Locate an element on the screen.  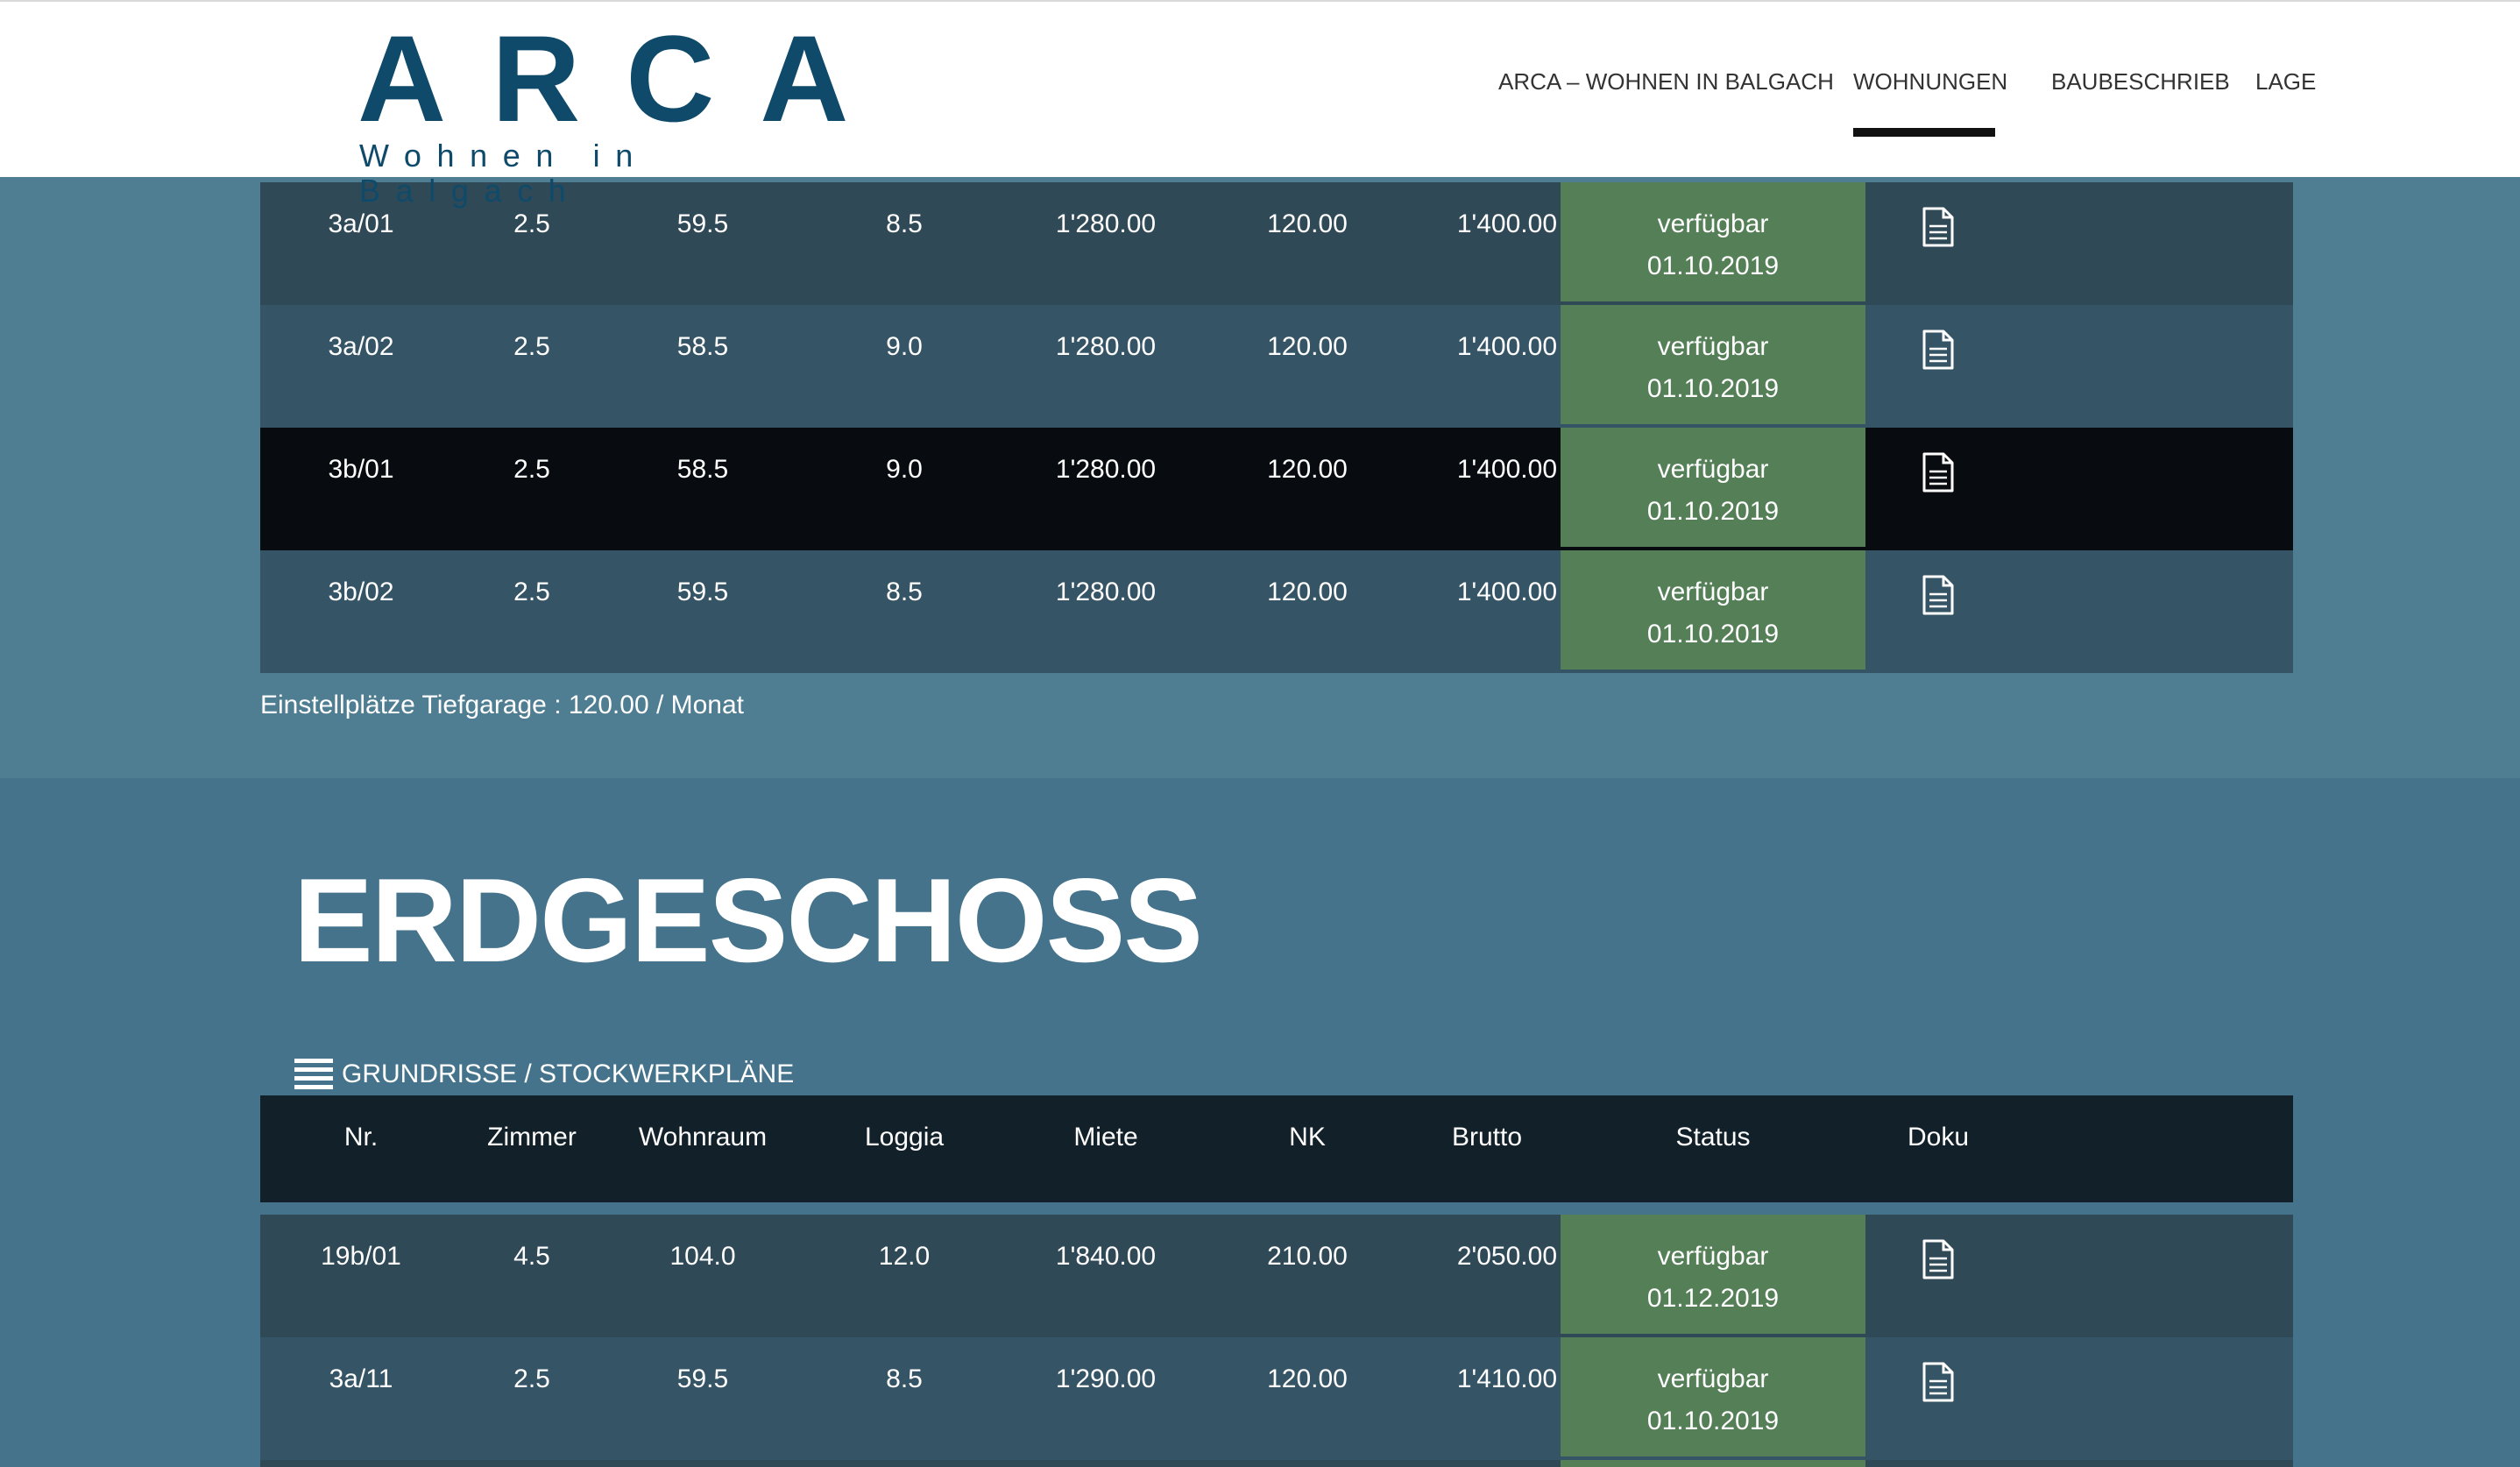
cell-loggia: 12.0 is located at coordinates (904, 1256).